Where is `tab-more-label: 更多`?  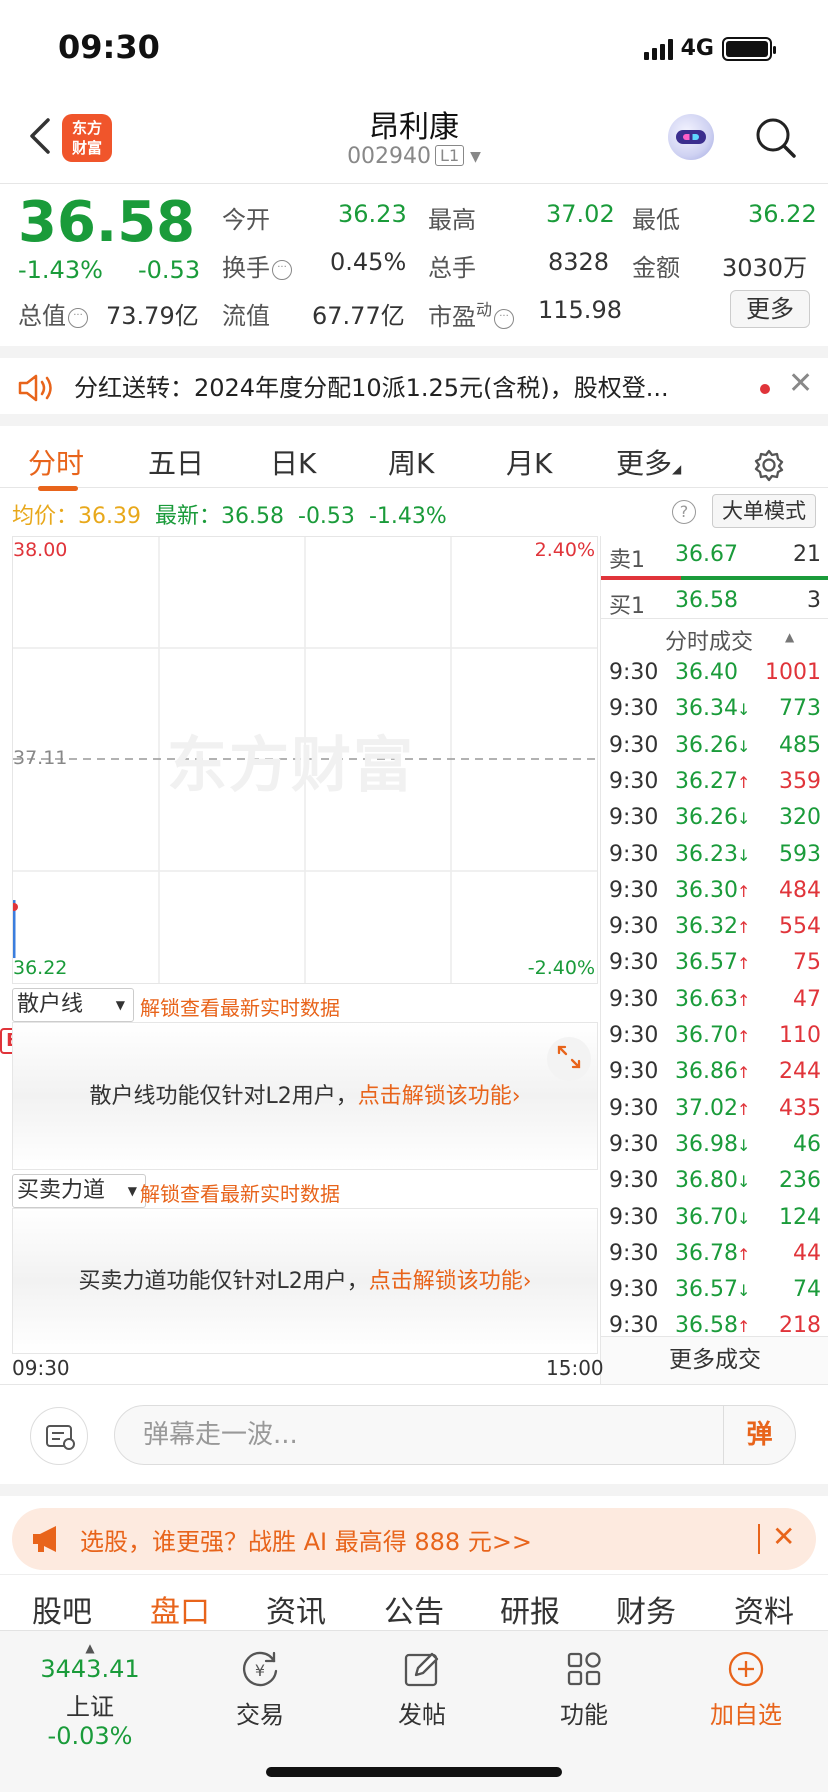
tab-more-label: 更多 is located at coordinates (644, 463).